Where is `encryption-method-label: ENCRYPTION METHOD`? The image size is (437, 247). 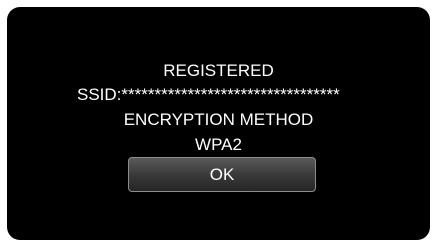 encryption-method-label: ENCRYPTION METHOD is located at coordinates (218, 119).